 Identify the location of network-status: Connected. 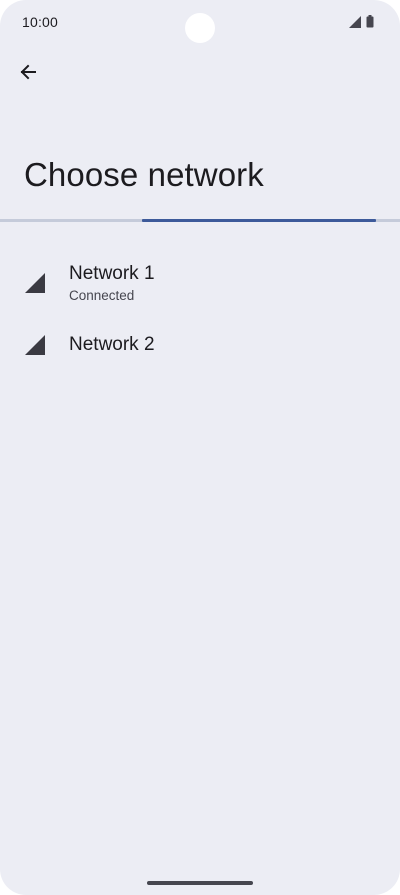
(102, 295).